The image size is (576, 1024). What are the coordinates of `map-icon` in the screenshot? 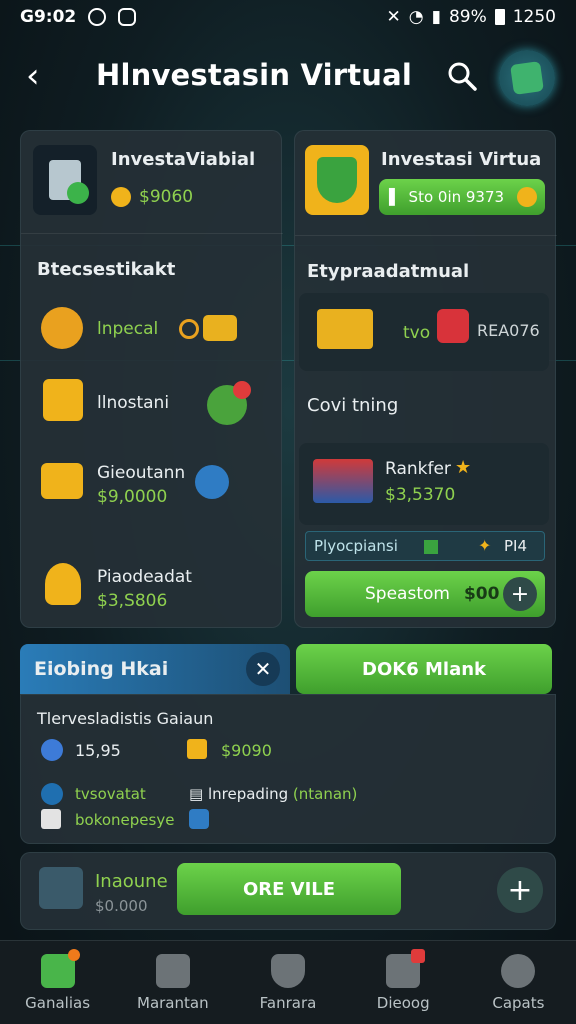 It's located at (527, 78).